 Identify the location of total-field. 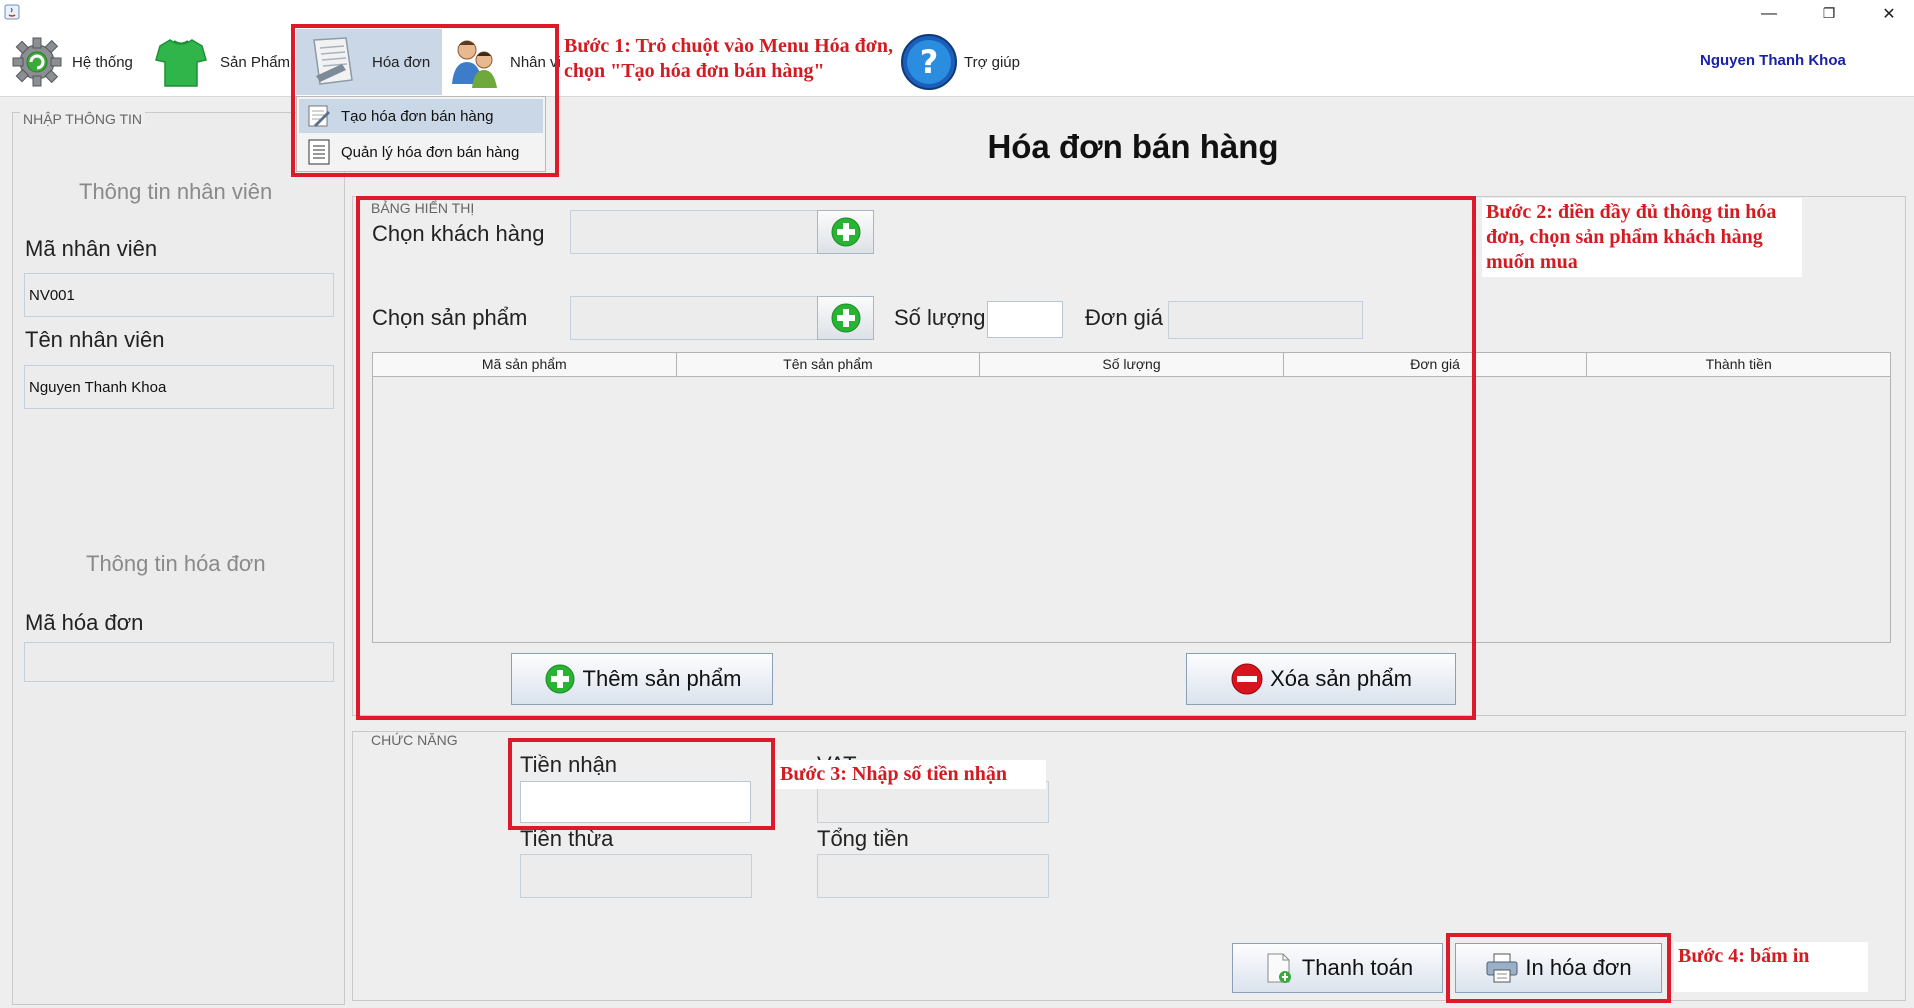
(933, 876).